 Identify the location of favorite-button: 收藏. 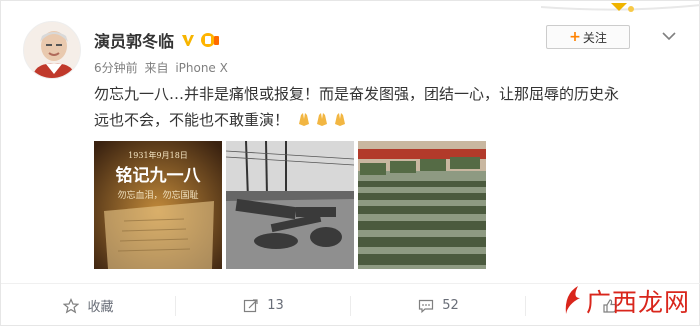
(88, 305).